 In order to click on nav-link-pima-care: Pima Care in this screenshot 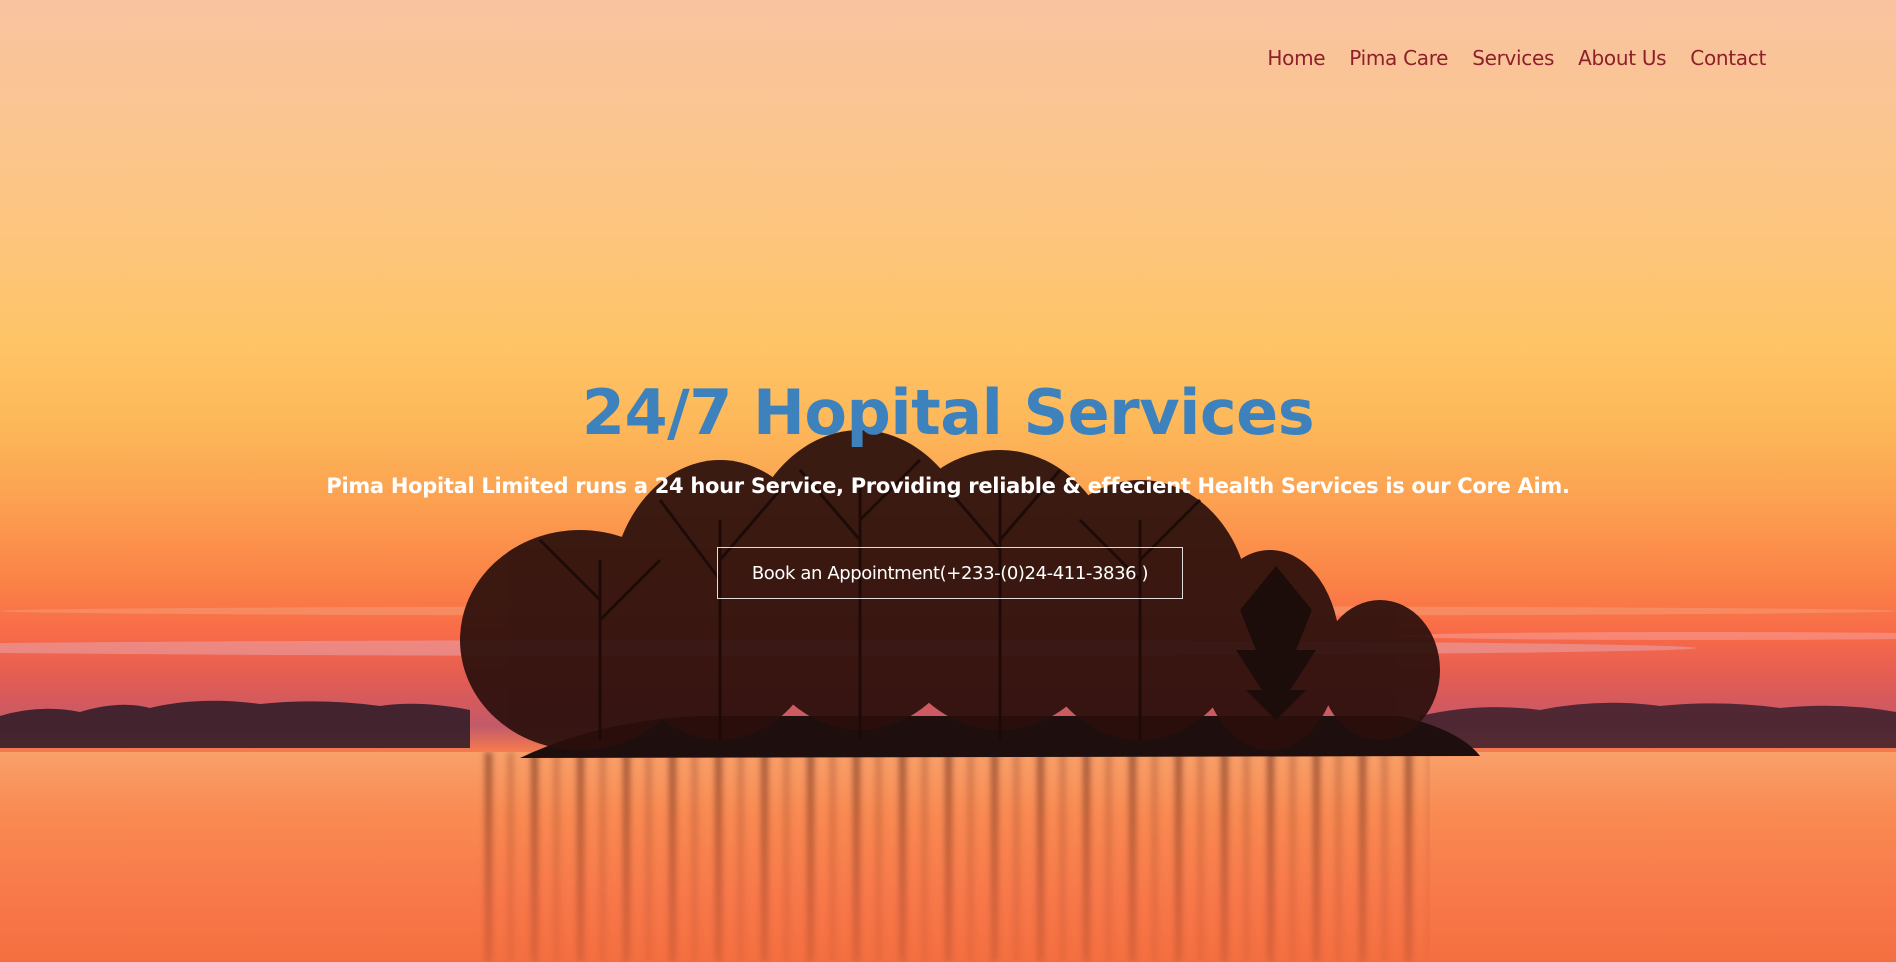, I will do `click(1398, 58)`.